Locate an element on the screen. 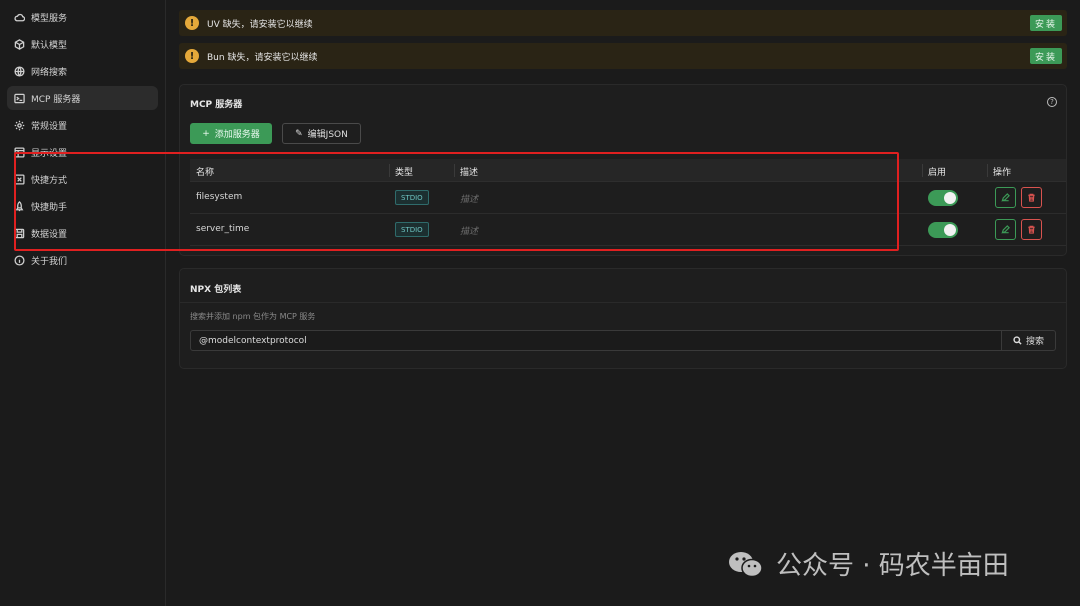 The image size is (1080, 606). npx-subtitle: 搜索并添加 npm 包作为 MCP 服务 is located at coordinates (253, 316).